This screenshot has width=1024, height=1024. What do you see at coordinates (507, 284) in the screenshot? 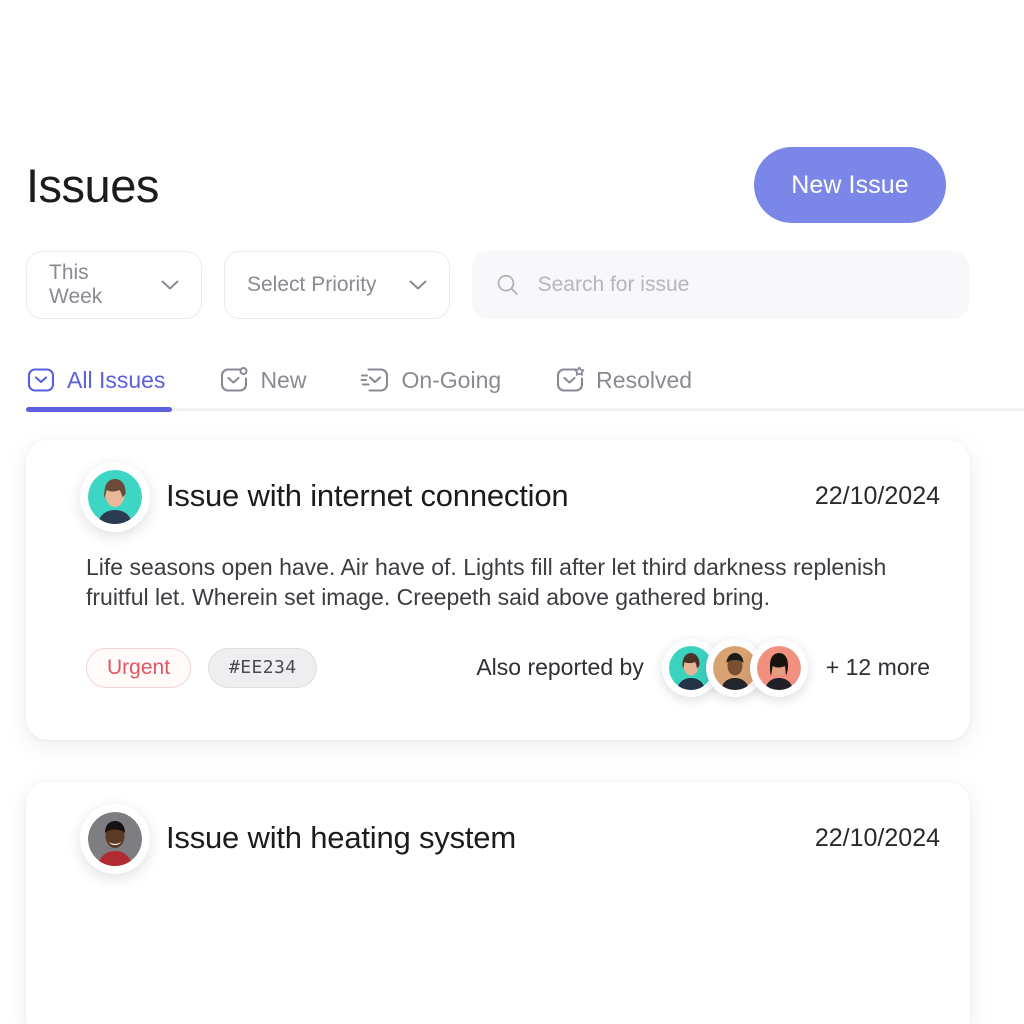
I see `search-icon` at bounding box center [507, 284].